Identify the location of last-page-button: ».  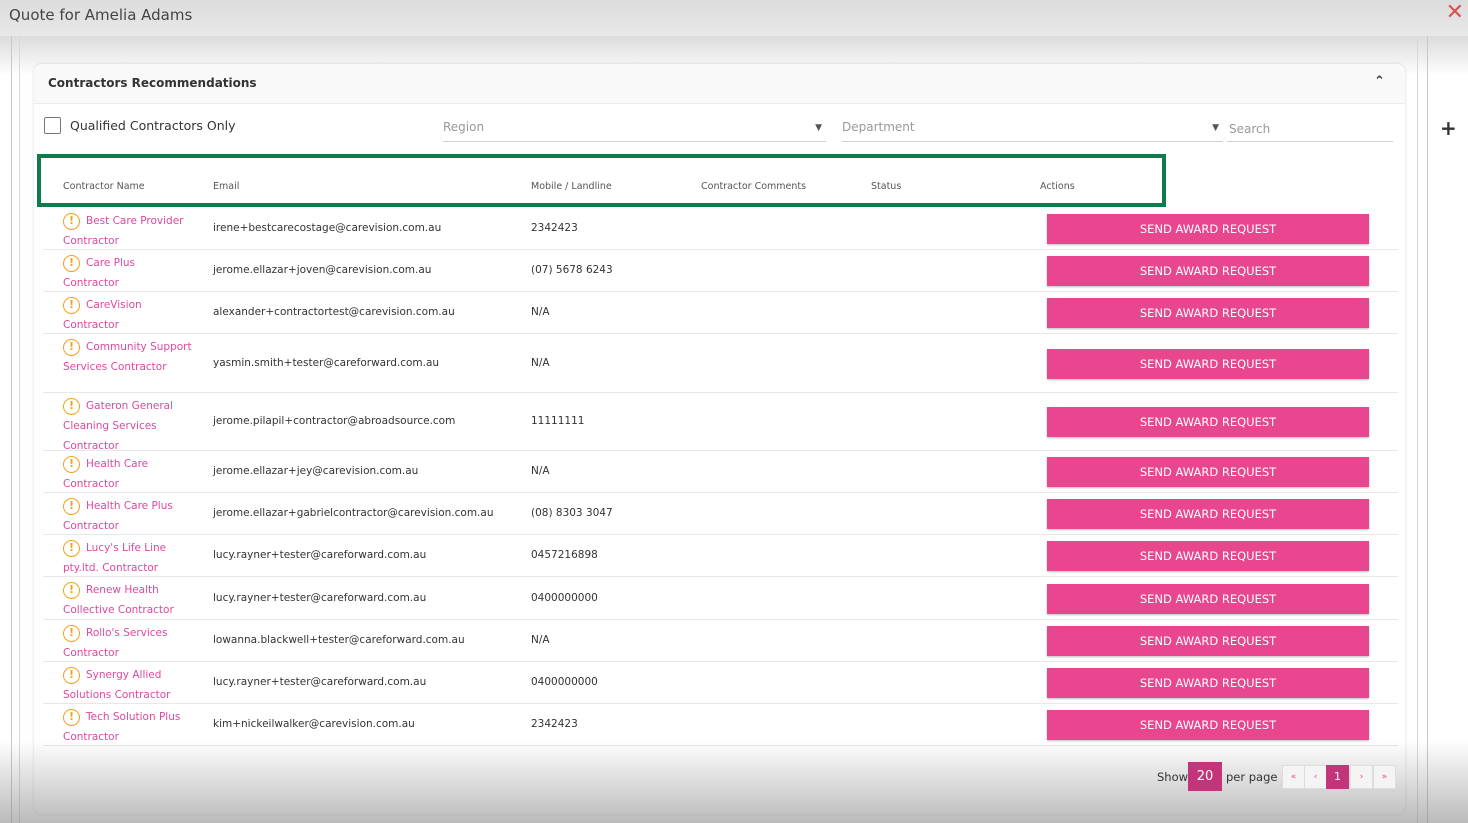
(1384, 777).